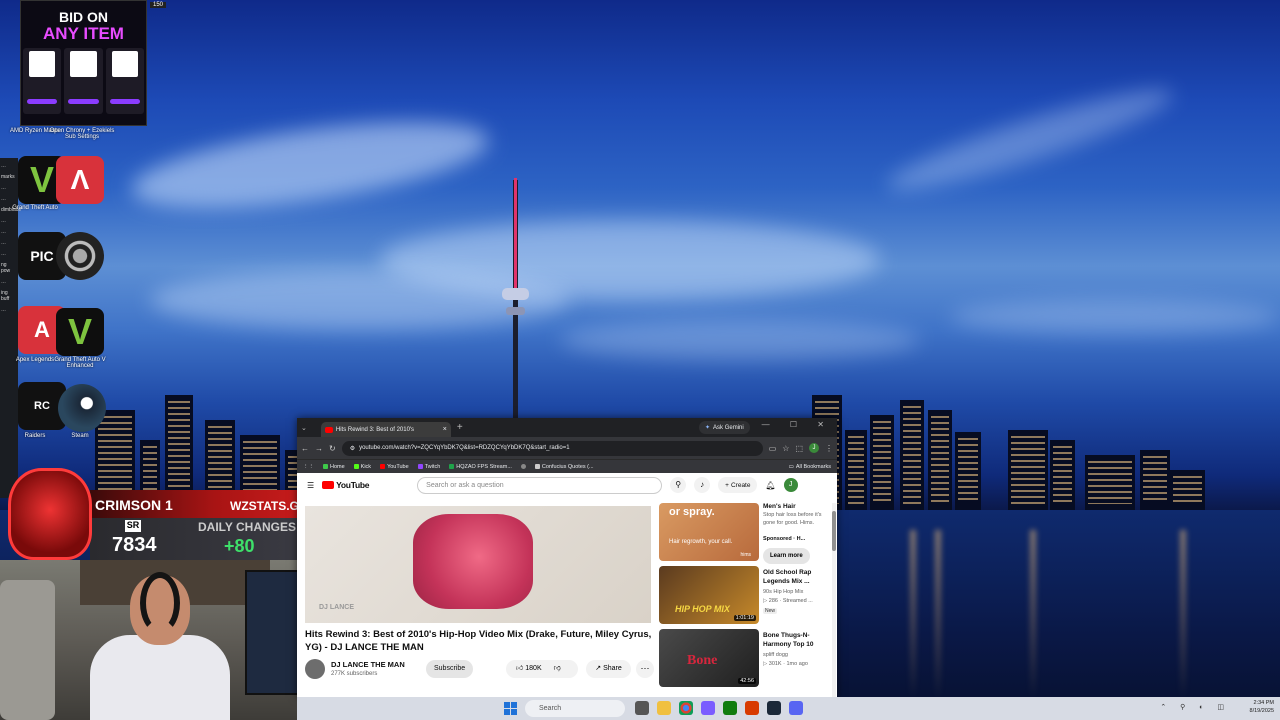 The width and height of the screenshot is (1280, 720). I want to click on more-actions-button: ⋯, so click(645, 669).